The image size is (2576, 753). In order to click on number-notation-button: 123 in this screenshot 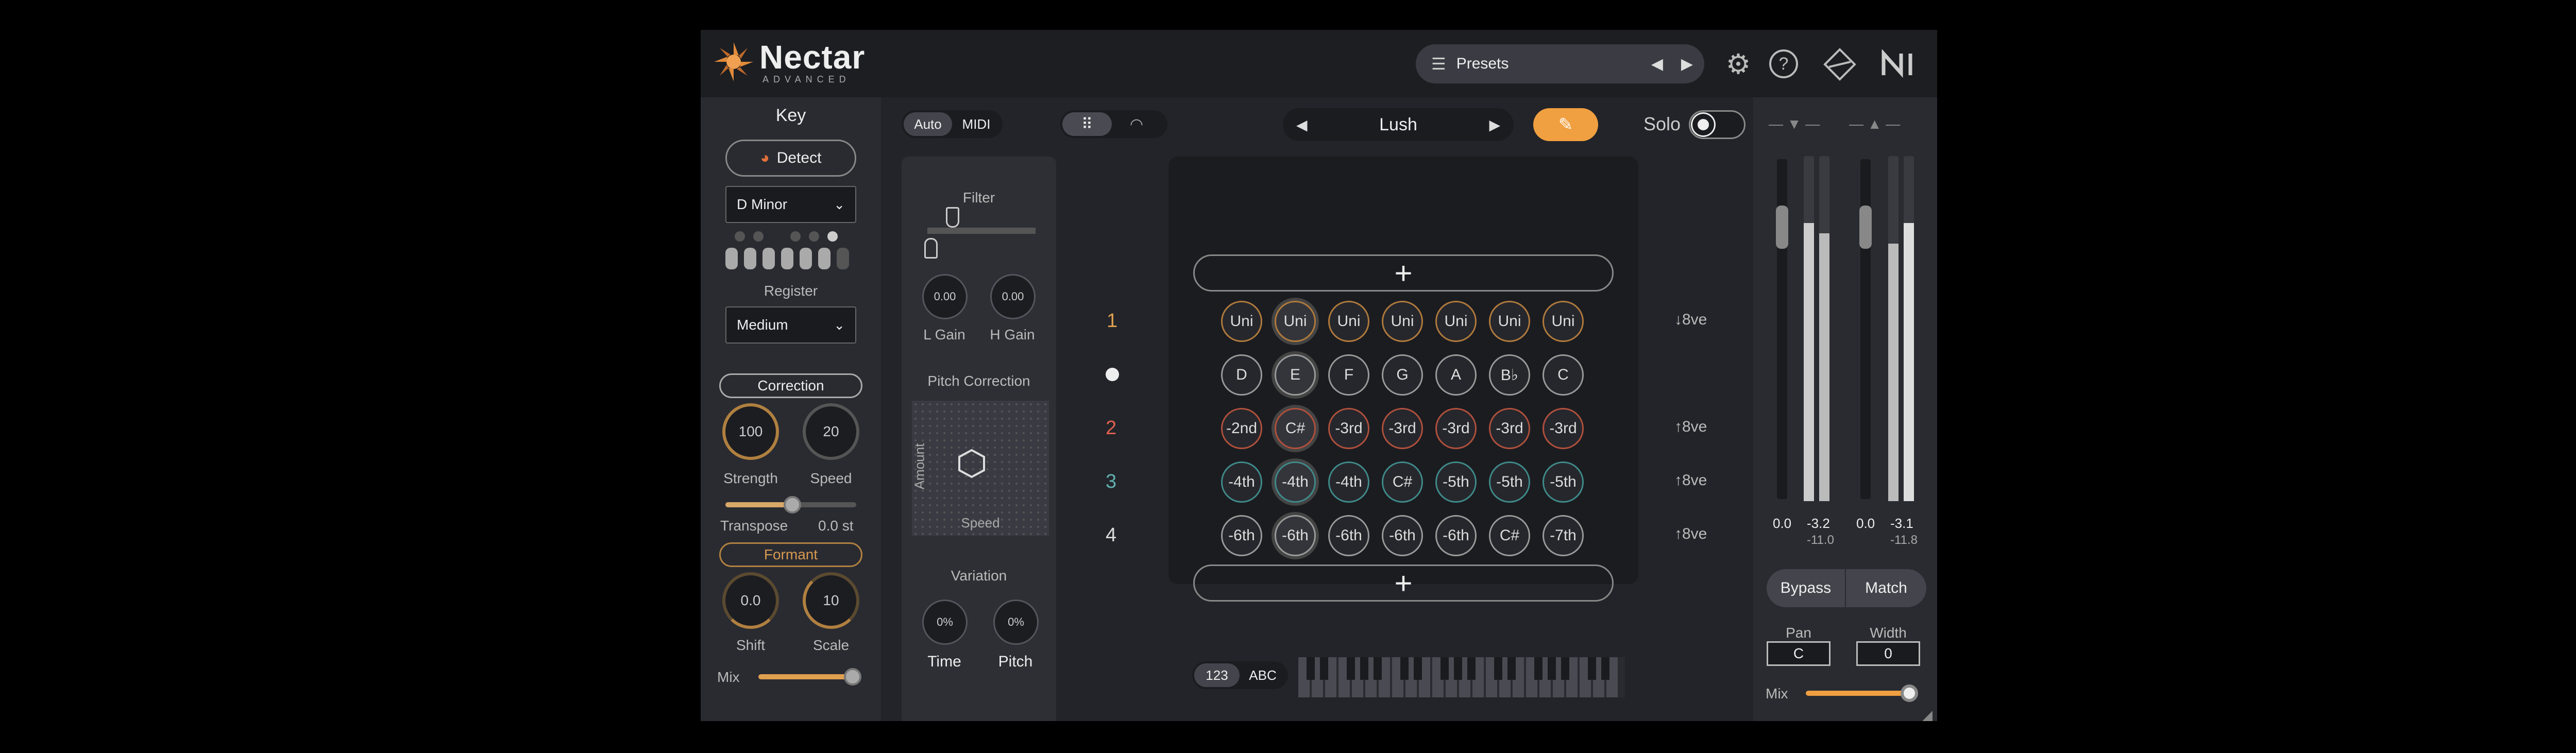, I will do `click(1217, 675)`.